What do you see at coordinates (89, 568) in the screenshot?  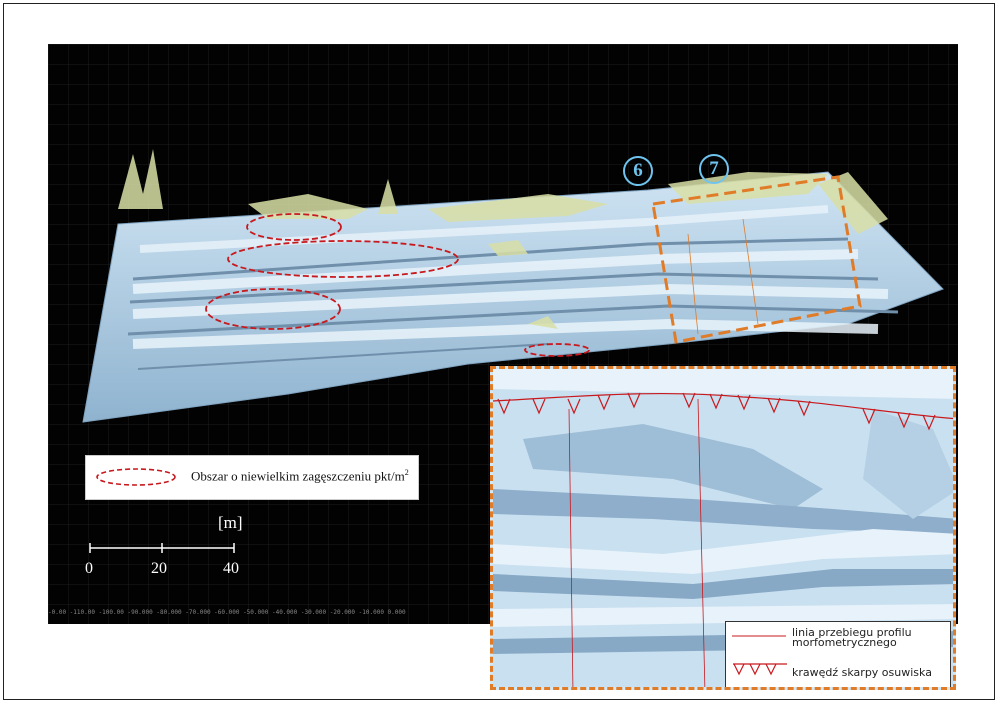 I see `scale-label-0: 0` at bounding box center [89, 568].